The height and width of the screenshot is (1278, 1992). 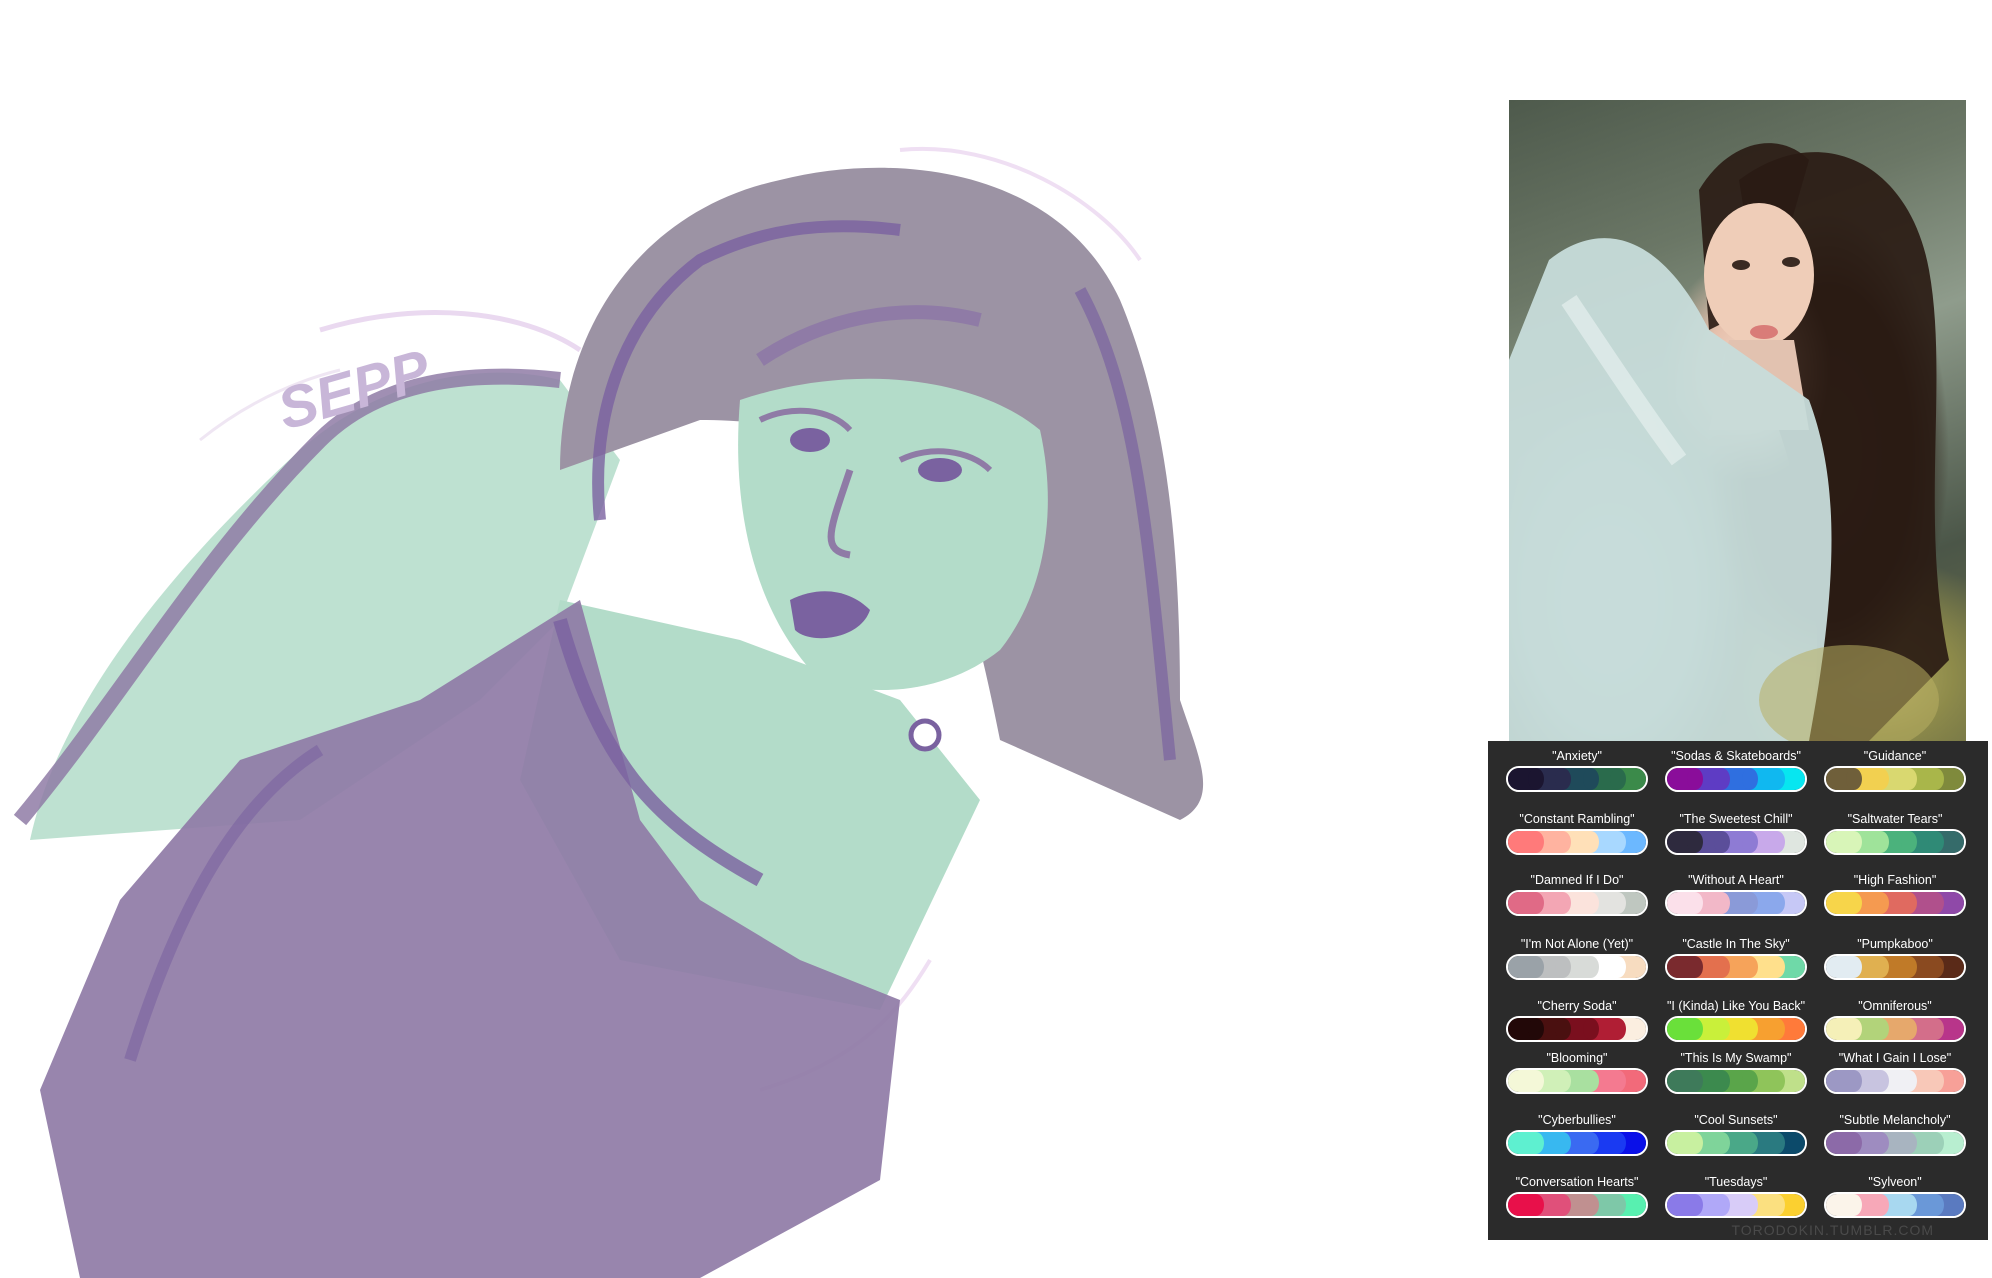 What do you see at coordinates (1736, 1006) in the screenshot?
I see `palette-name: "I (Kinda) Like You Back"` at bounding box center [1736, 1006].